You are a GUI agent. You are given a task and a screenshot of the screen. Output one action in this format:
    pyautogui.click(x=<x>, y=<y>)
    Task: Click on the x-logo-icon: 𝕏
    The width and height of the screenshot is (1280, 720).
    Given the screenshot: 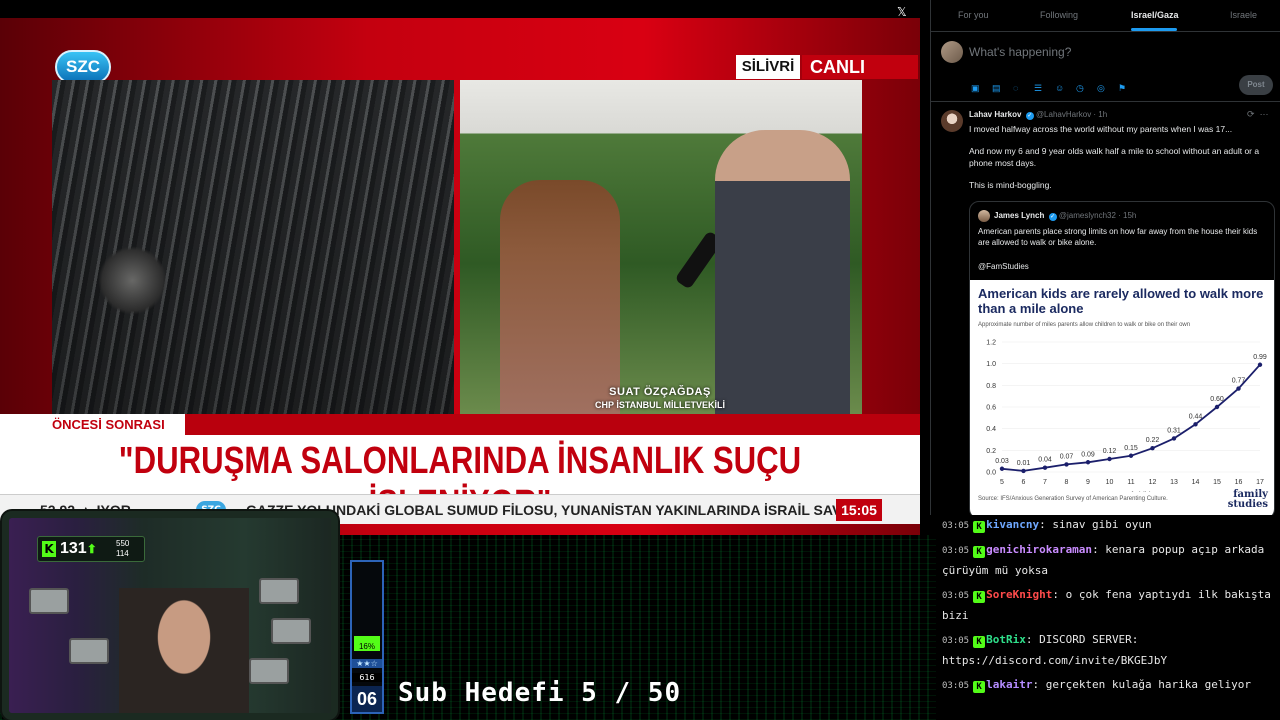 What is the action you would take?
    pyautogui.click(x=902, y=12)
    